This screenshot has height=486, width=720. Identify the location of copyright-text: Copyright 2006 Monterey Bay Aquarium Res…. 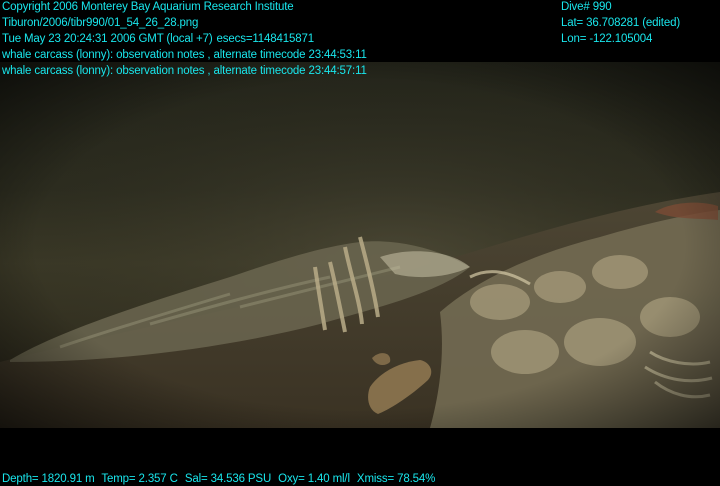
(148, 7).